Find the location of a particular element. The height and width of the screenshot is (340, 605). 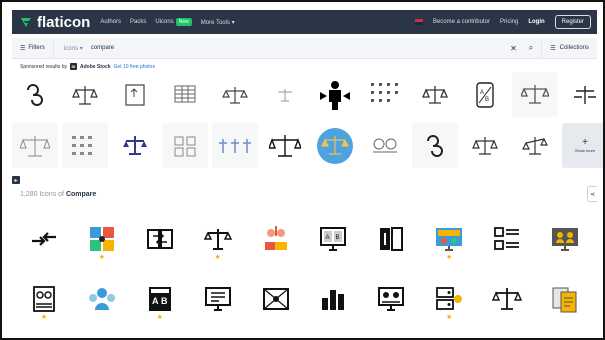

document-compare-icon is located at coordinates (135, 94).